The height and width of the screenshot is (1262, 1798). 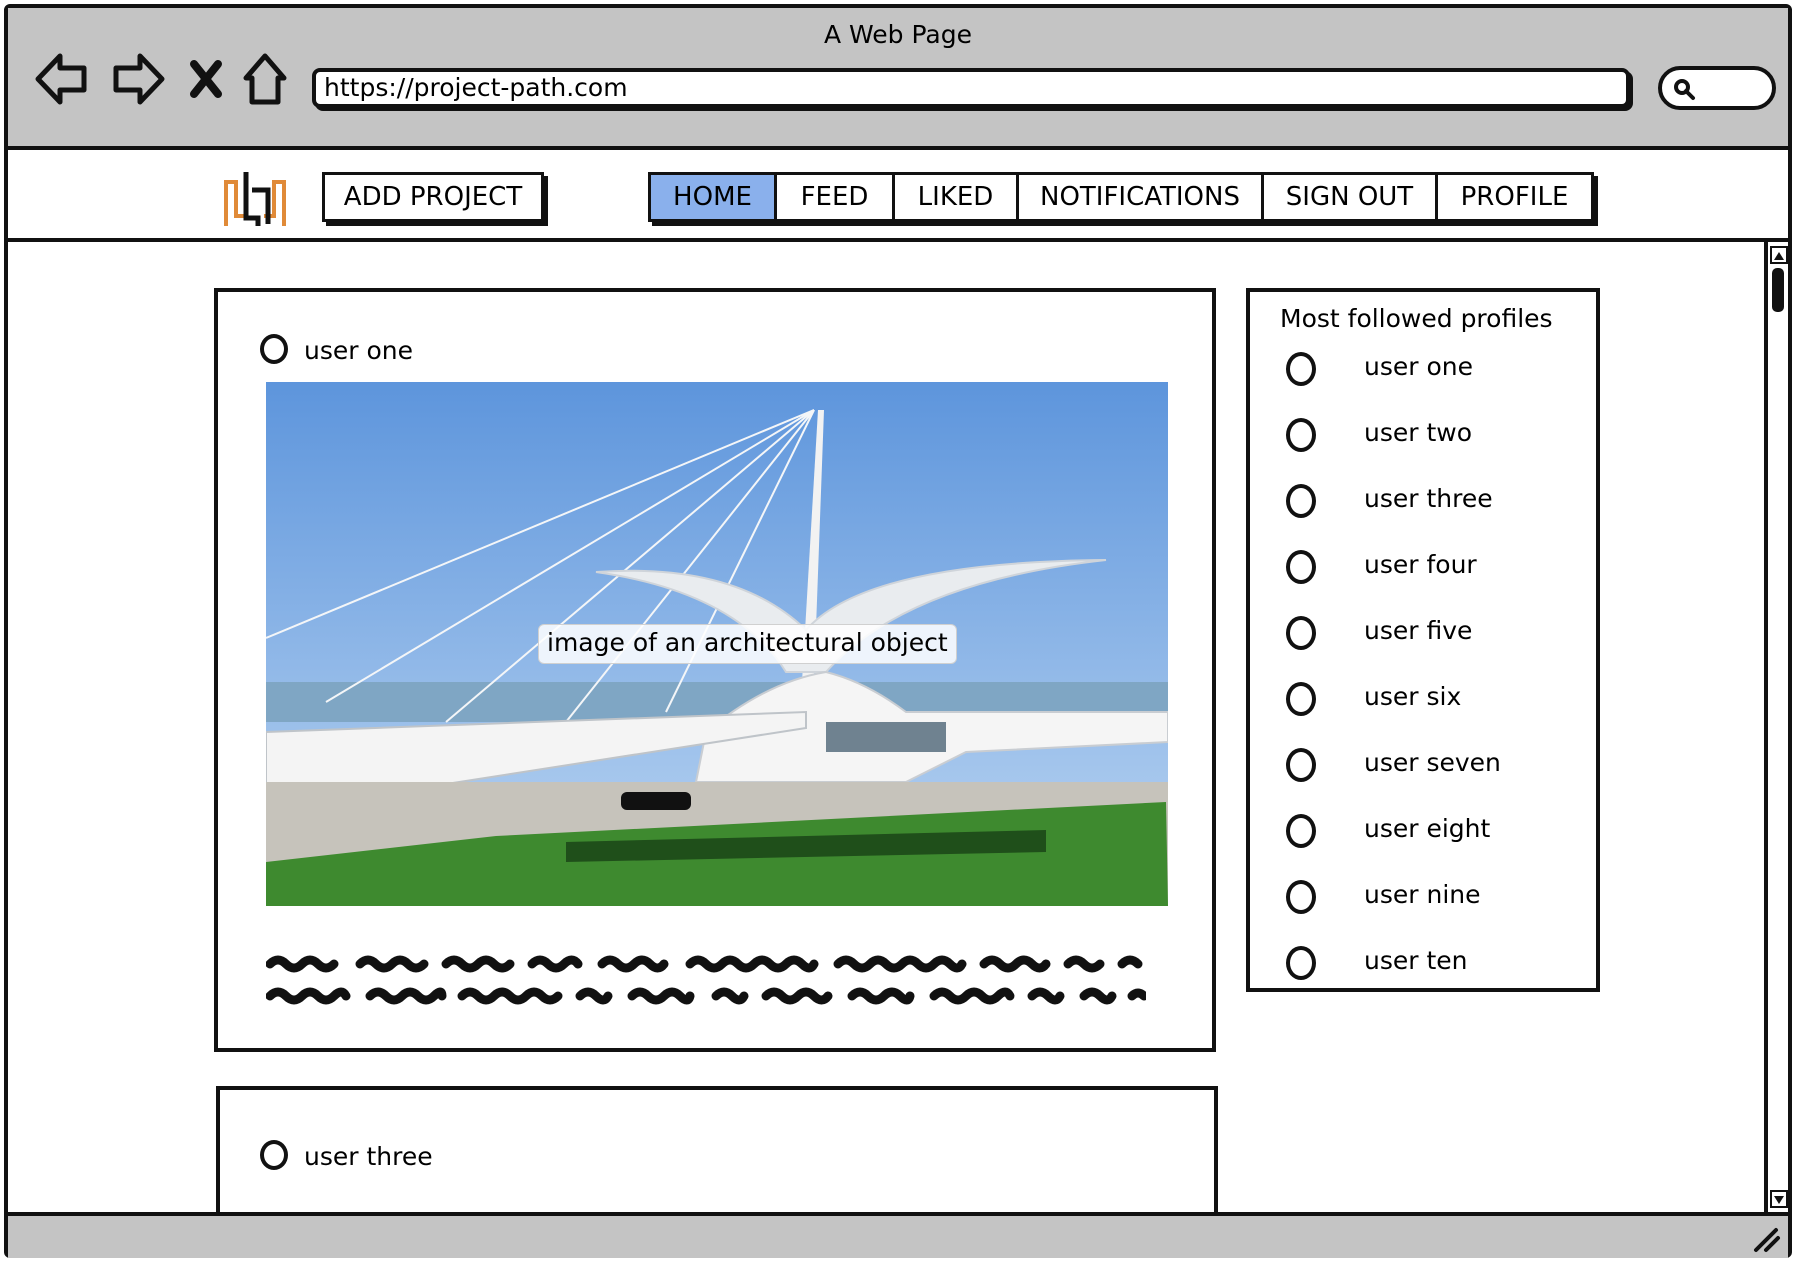 I want to click on close-x-icon, so click(x=206, y=79).